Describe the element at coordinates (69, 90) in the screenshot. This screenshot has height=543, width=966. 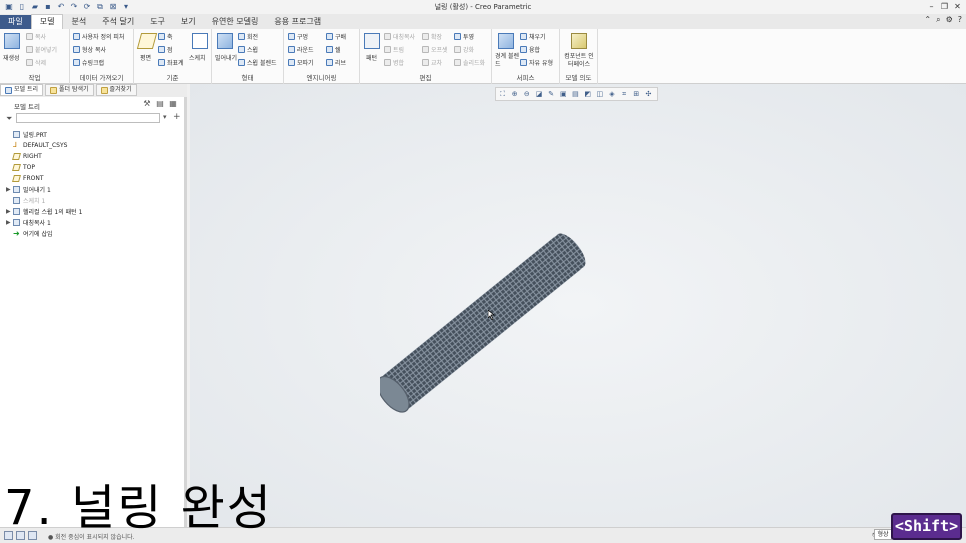
I see `tab-folder-browser: 폴더 탐색기` at that location.